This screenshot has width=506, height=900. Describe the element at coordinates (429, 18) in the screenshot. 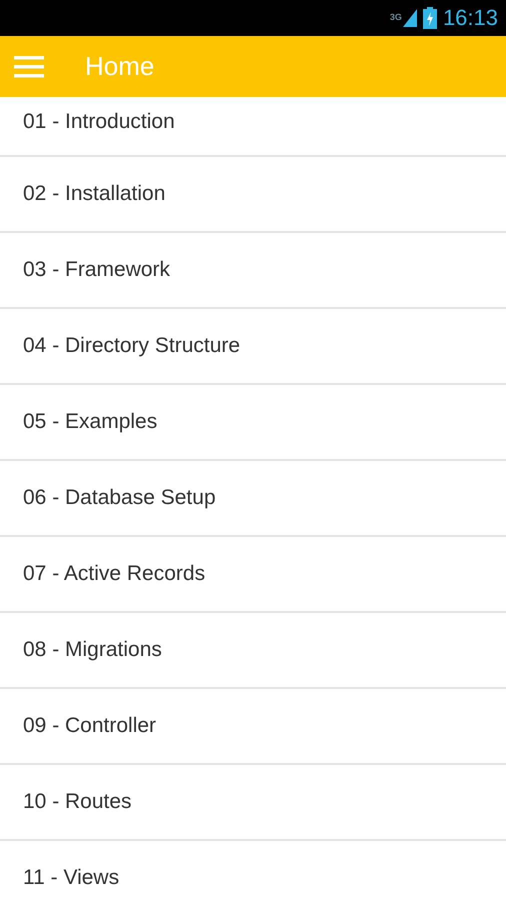

I see `battery-icon` at that location.